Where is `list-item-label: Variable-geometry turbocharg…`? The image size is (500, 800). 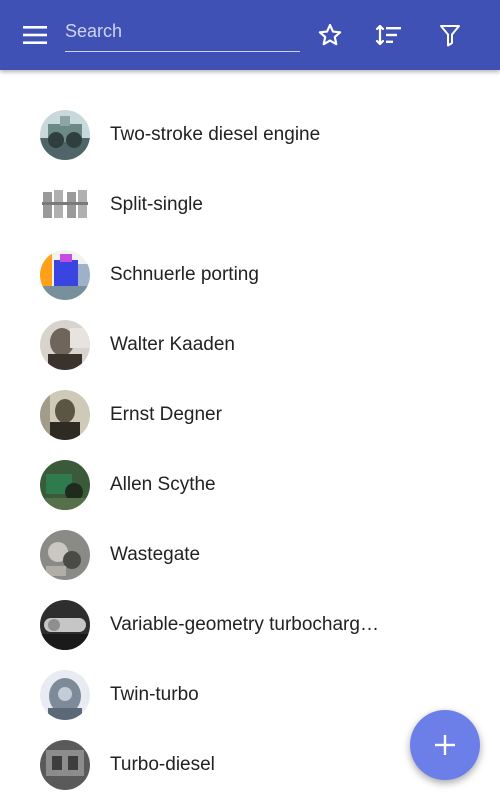
list-item-label: Variable-geometry turbocharg… is located at coordinates (244, 624).